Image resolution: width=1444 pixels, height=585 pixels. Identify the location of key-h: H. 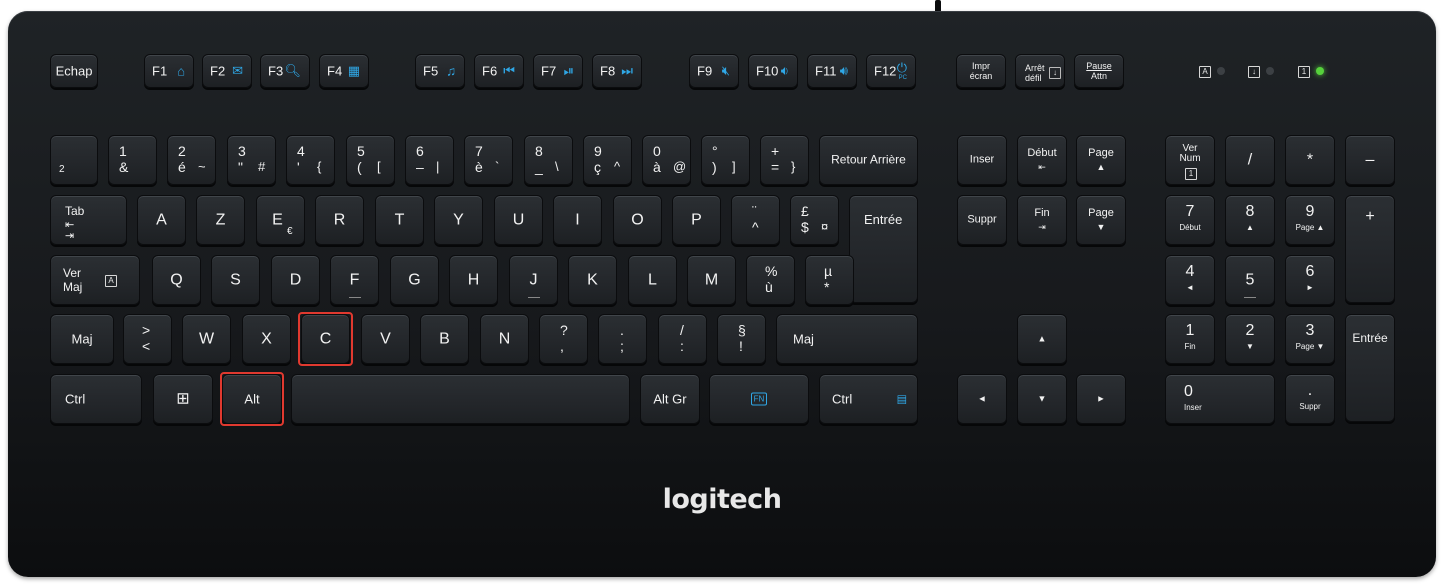
(473, 280).